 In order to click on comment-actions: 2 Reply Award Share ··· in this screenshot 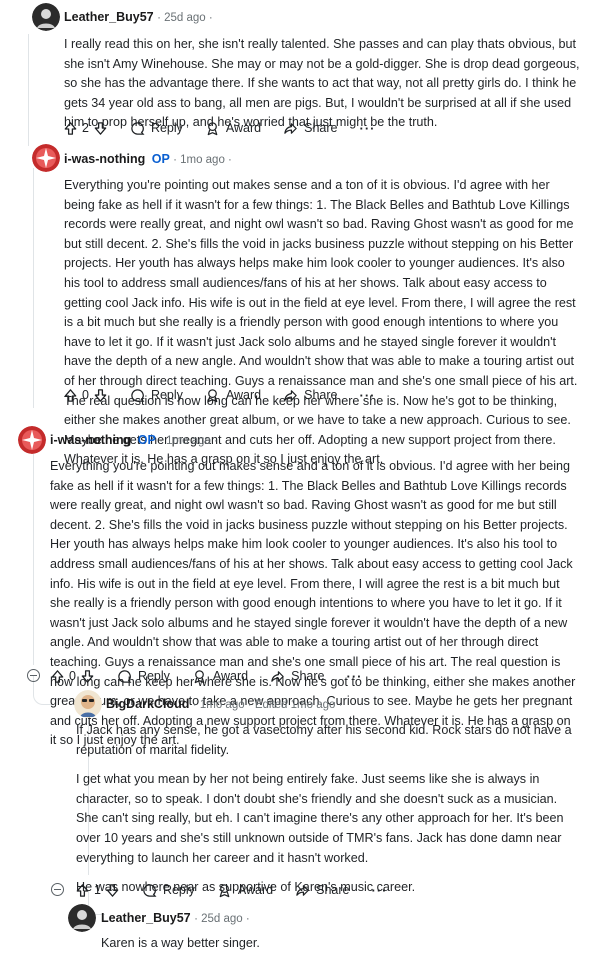, I will do `click(219, 128)`.